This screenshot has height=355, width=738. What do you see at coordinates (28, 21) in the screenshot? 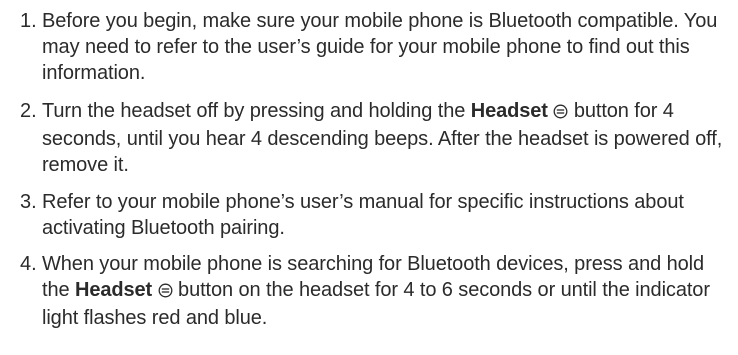
I see `step-number: 1.` at bounding box center [28, 21].